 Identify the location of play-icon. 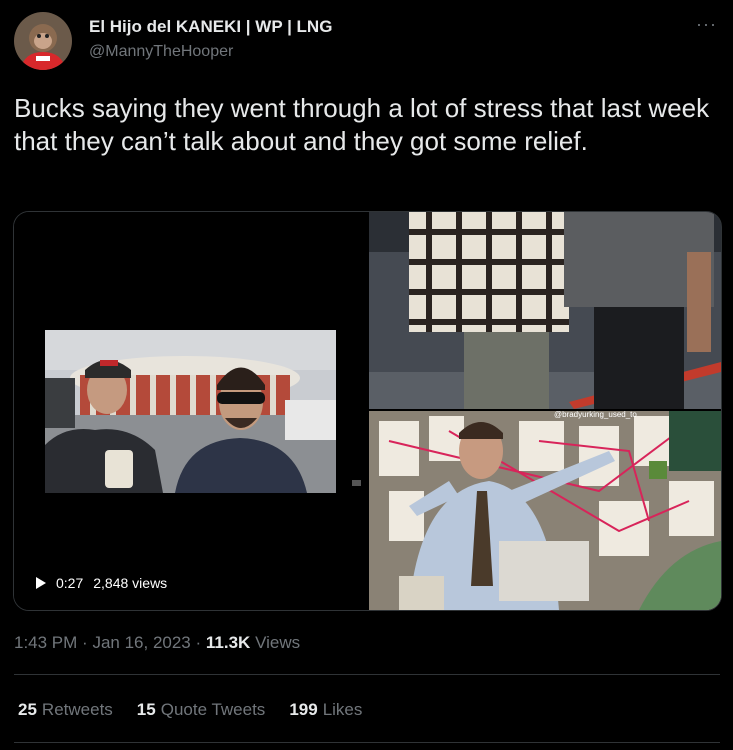
(41, 583).